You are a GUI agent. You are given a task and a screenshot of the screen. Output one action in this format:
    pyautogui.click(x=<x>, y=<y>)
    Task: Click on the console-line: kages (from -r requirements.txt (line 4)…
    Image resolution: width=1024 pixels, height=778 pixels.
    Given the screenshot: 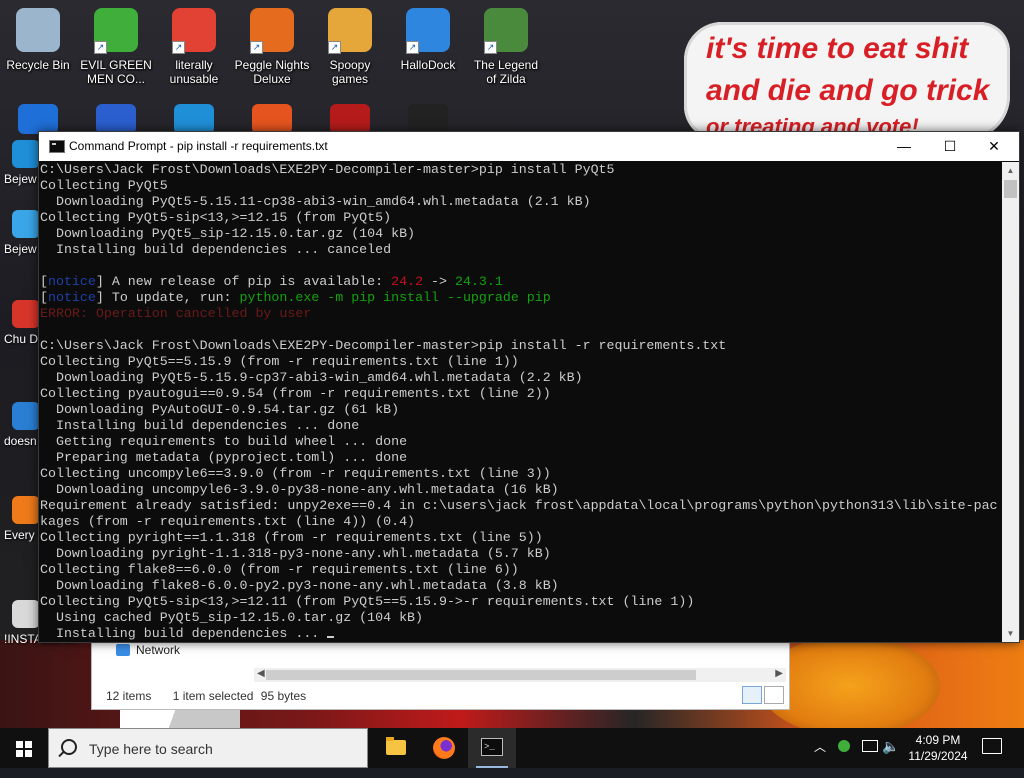 What is the action you would take?
    pyautogui.click(x=520, y=522)
    